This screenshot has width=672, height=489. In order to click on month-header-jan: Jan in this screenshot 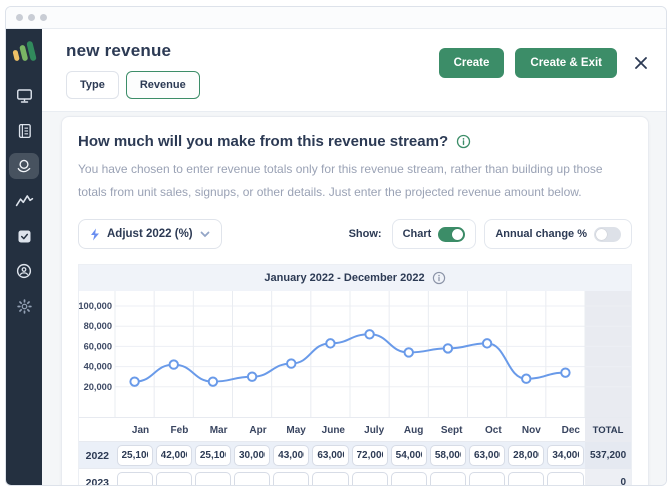, I will do `click(140, 430)`.